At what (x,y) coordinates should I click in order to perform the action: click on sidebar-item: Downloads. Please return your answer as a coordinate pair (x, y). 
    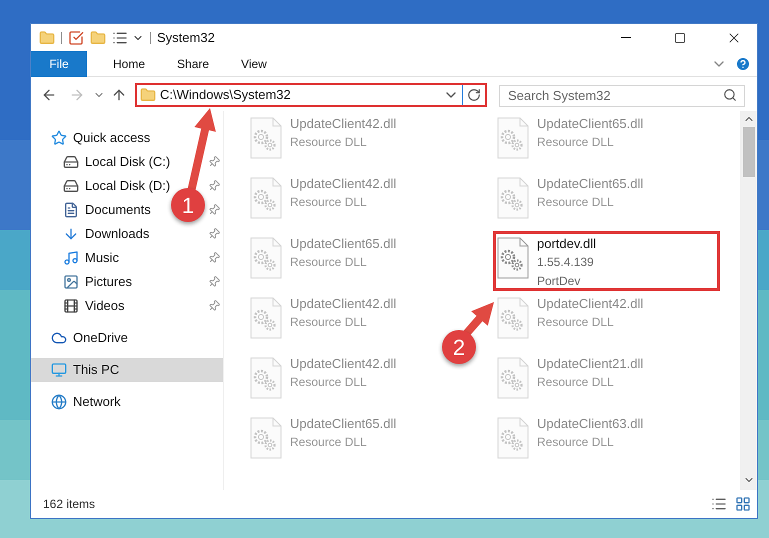
    Looking at the image, I should click on (93, 234).